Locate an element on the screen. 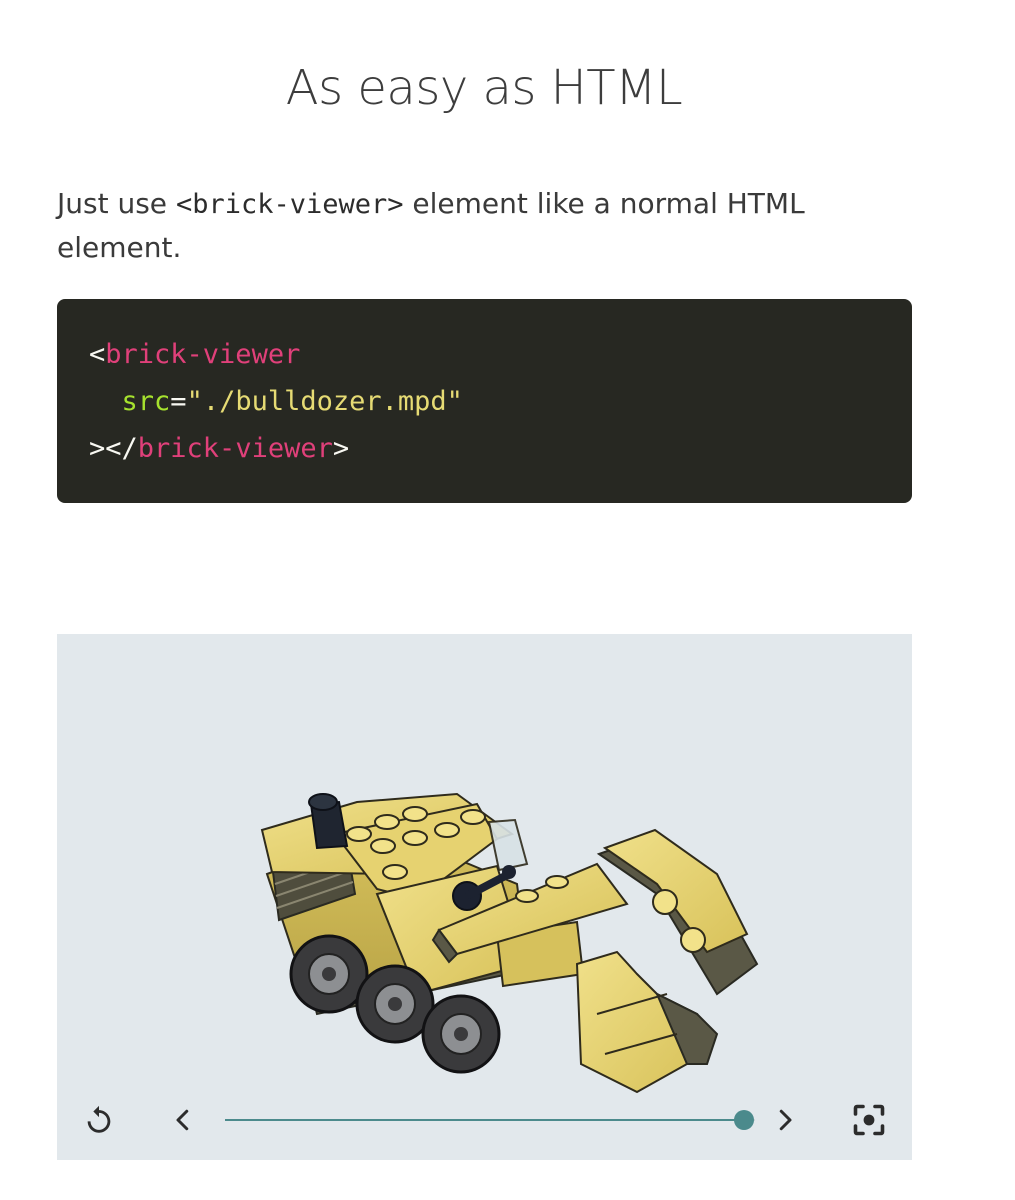  restart-button is located at coordinates (99, 1120).